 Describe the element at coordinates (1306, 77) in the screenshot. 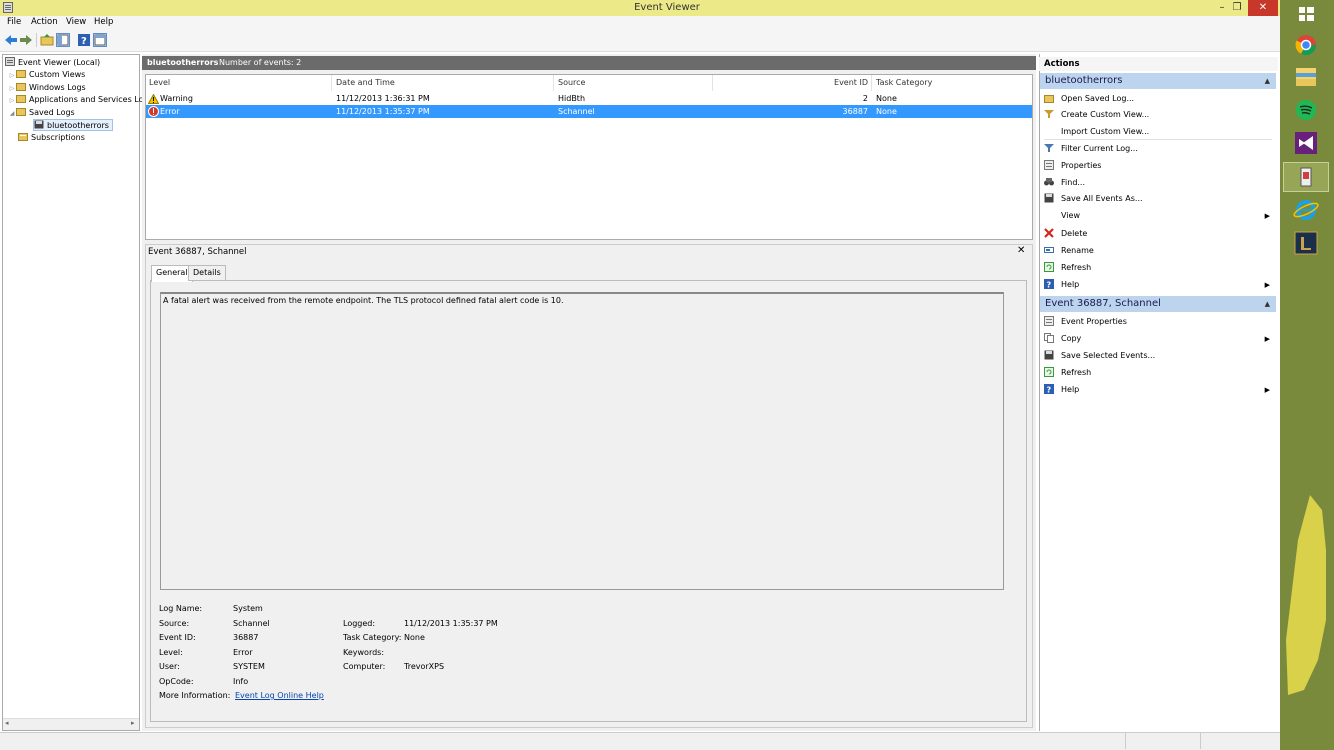

I see `file-explorer-icon` at that location.